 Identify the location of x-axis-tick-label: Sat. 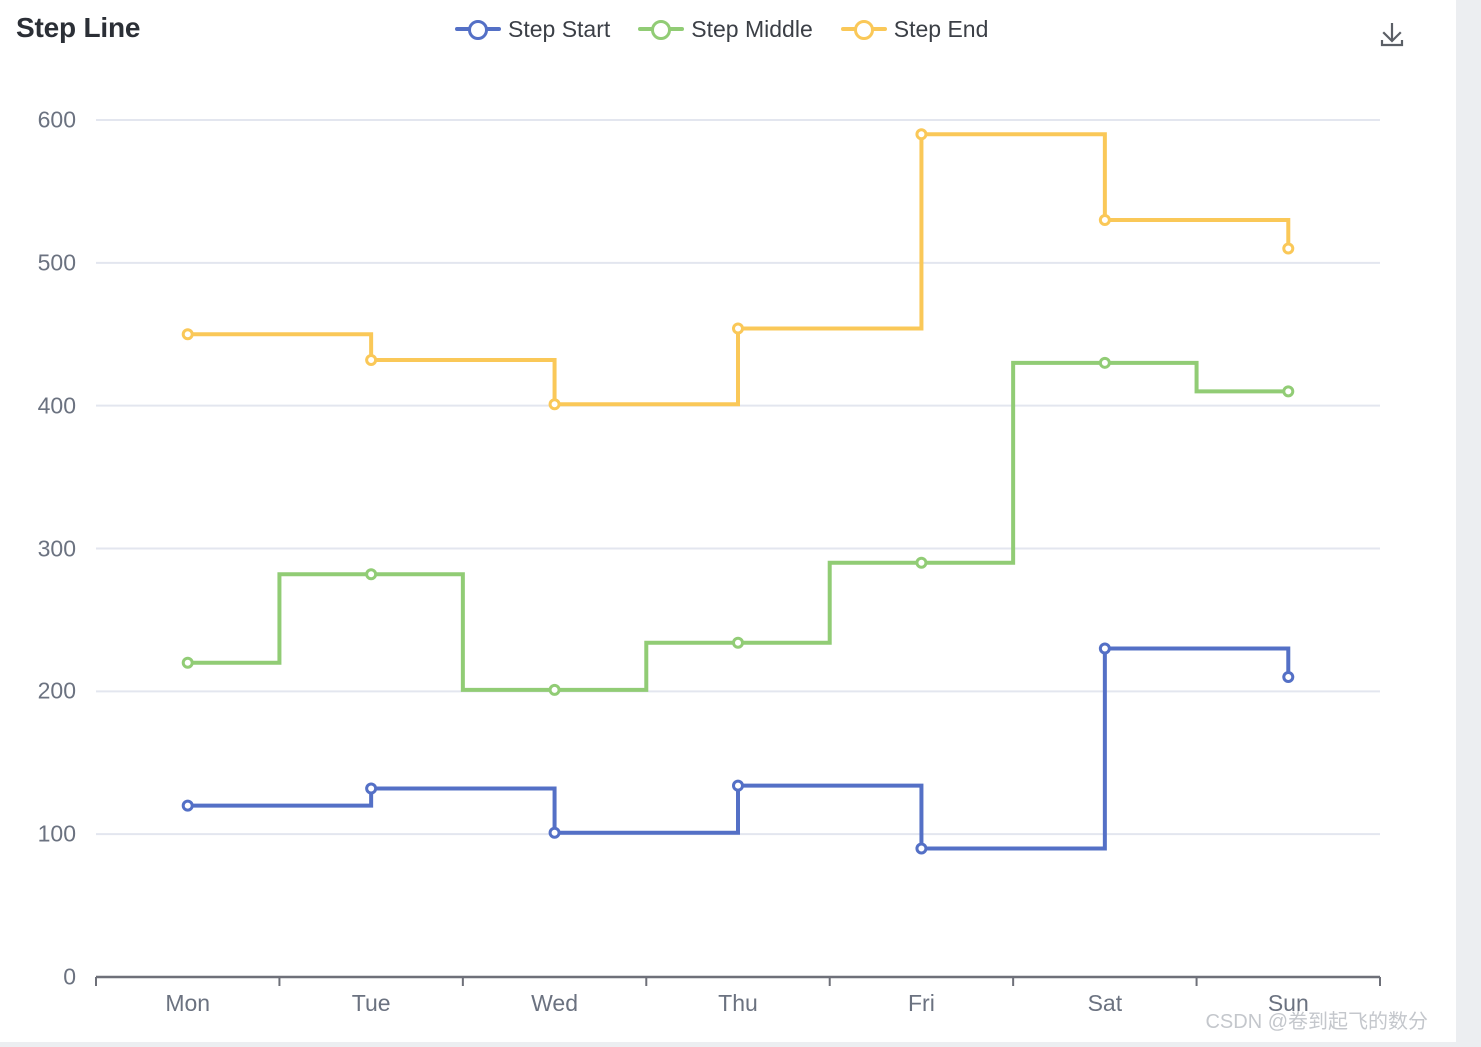
(1105, 1003).